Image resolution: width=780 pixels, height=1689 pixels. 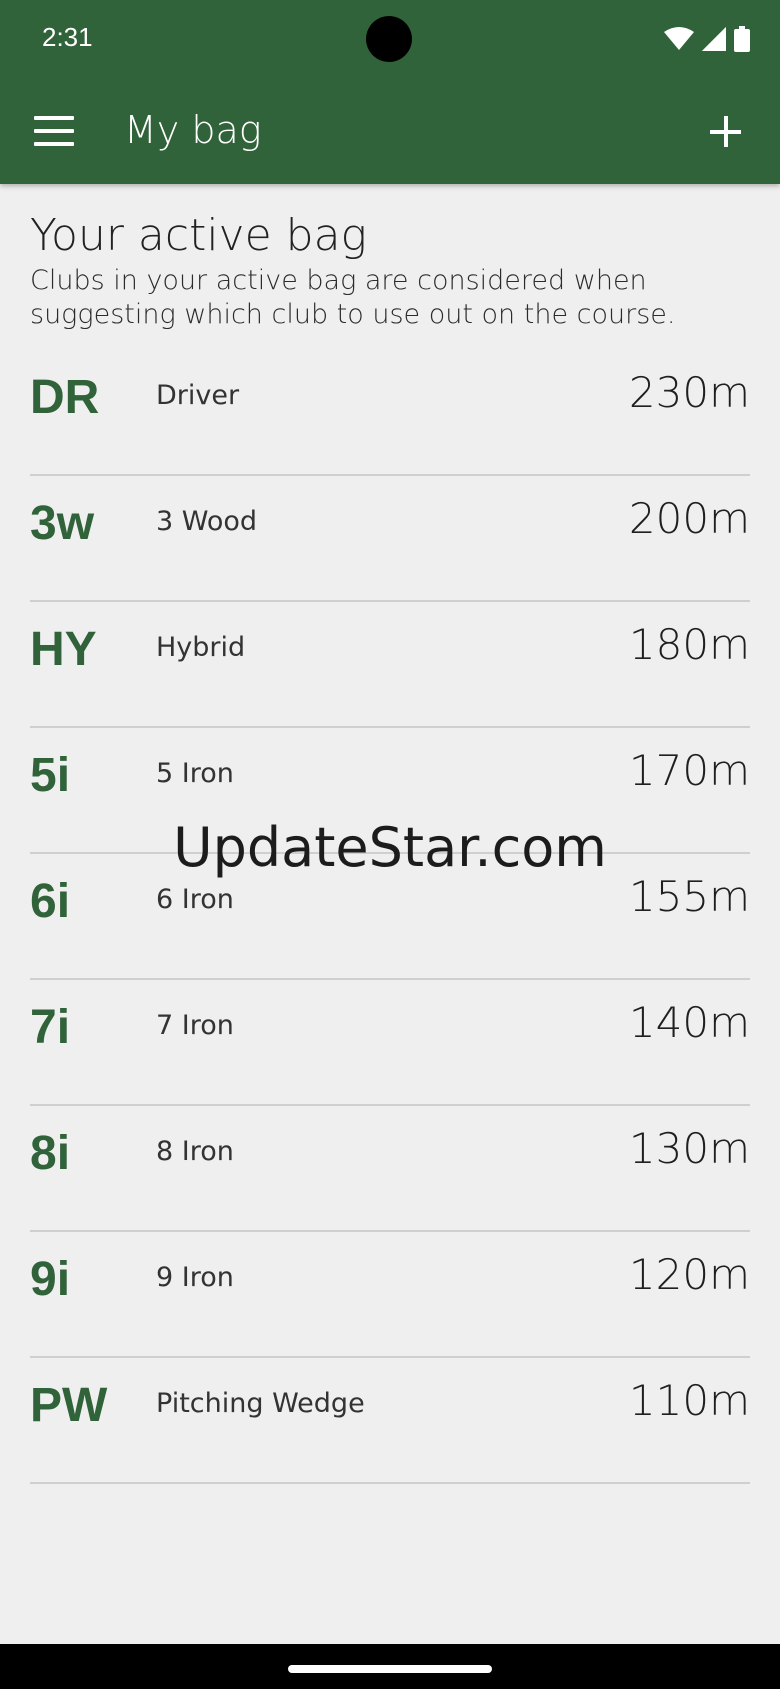 What do you see at coordinates (50, 1027) in the screenshot?
I see `club-abbreviation: 7i` at bounding box center [50, 1027].